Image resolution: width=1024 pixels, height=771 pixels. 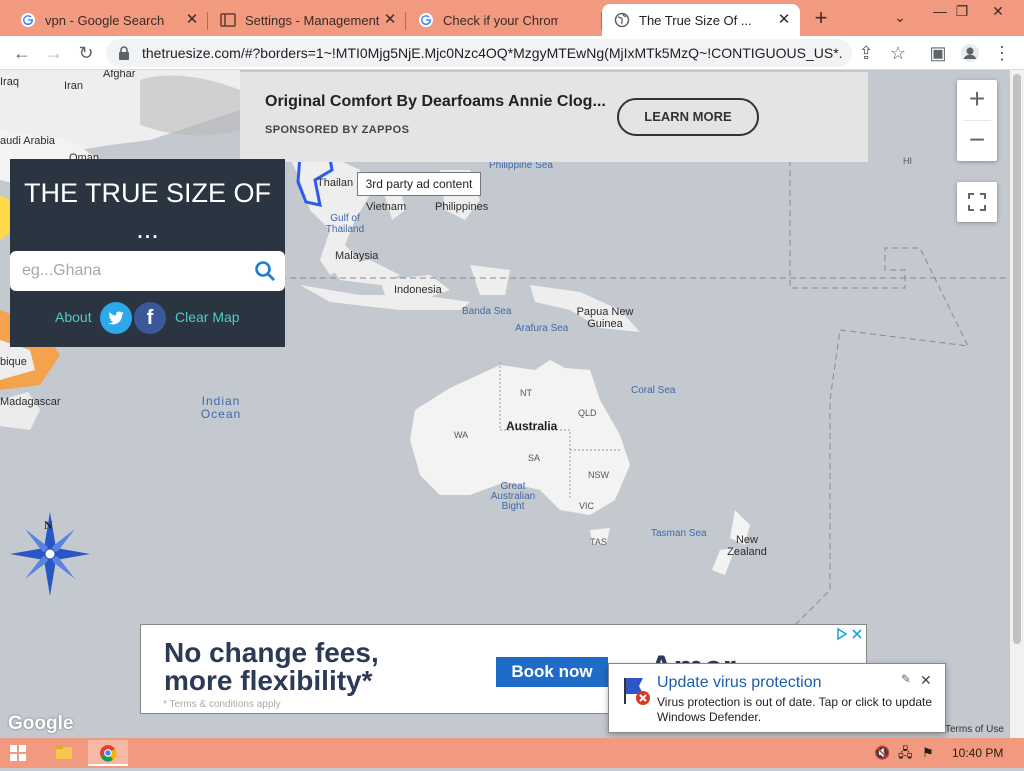 What do you see at coordinates (73, 86) in the screenshot?
I see `map-label: Iran` at bounding box center [73, 86].